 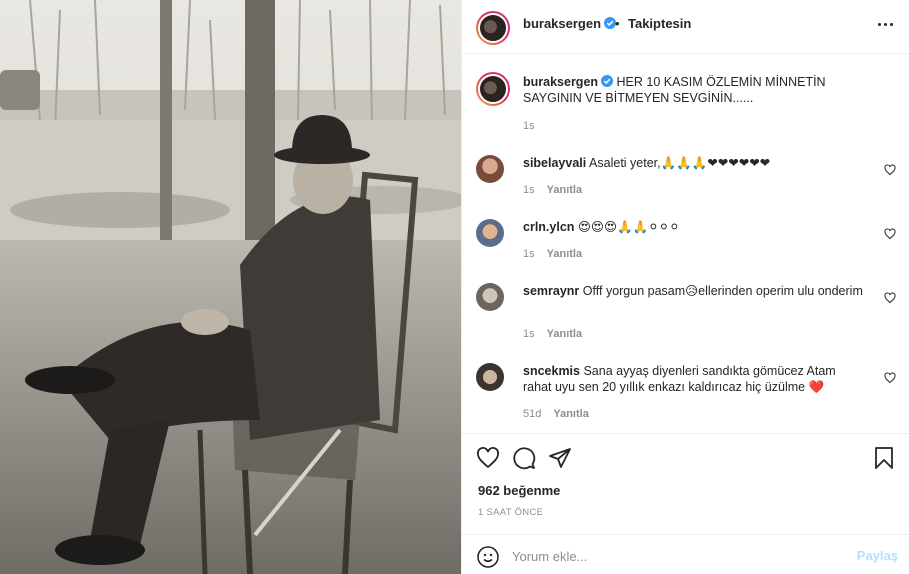 I want to click on author-username-text: buraksergen, so click(x=562, y=23).